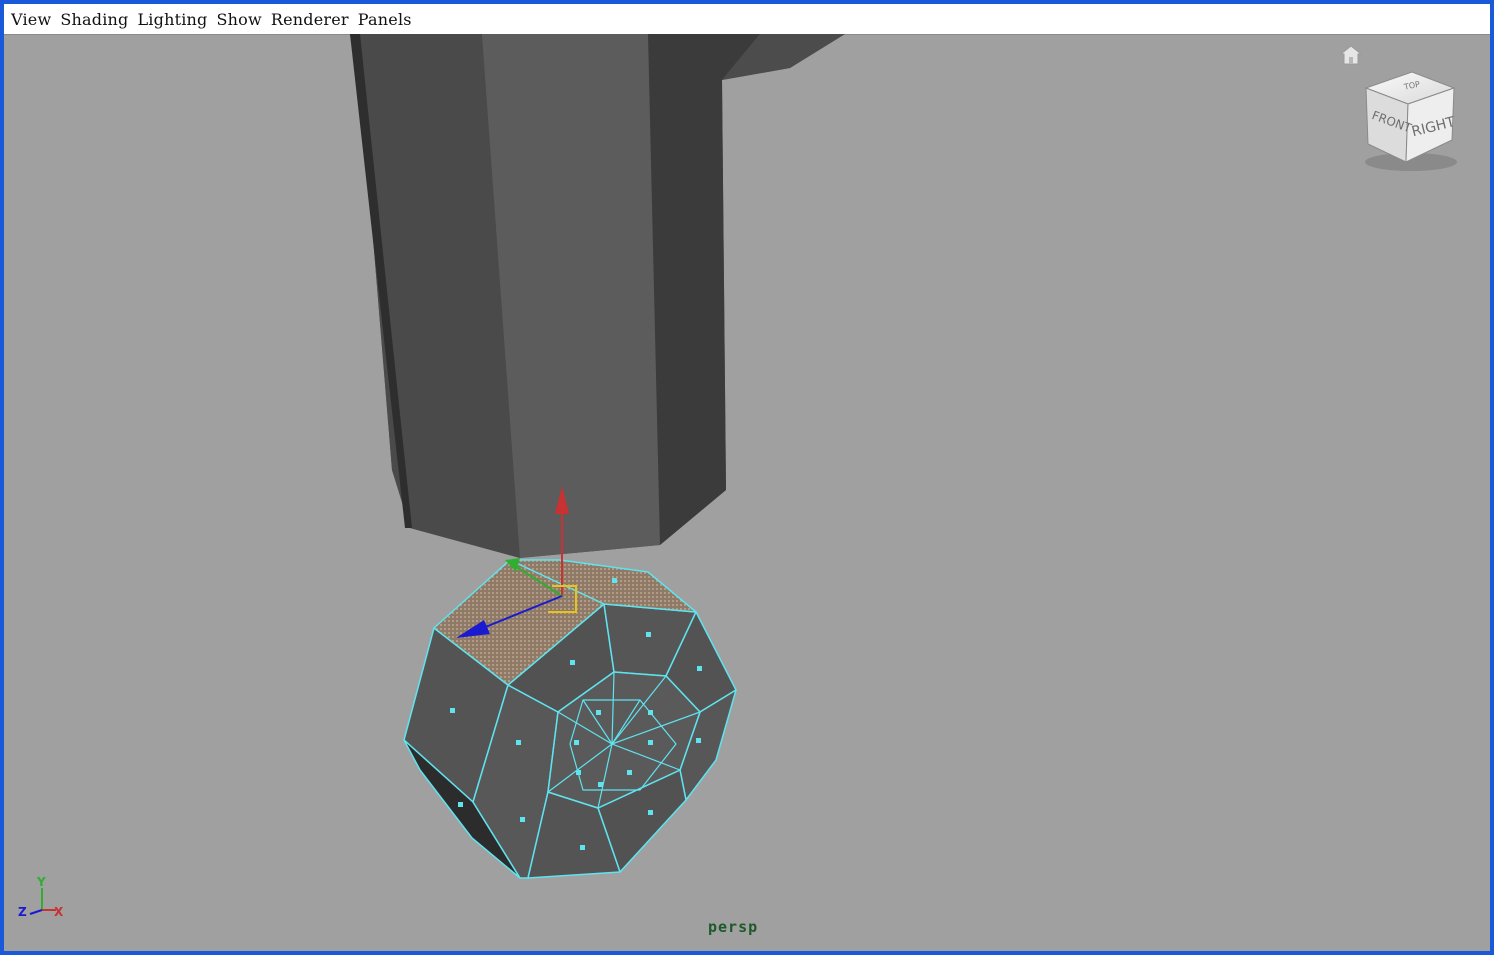 The width and height of the screenshot is (1494, 955). What do you see at coordinates (59, 912) in the screenshot?
I see `axis-x-label: X` at bounding box center [59, 912].